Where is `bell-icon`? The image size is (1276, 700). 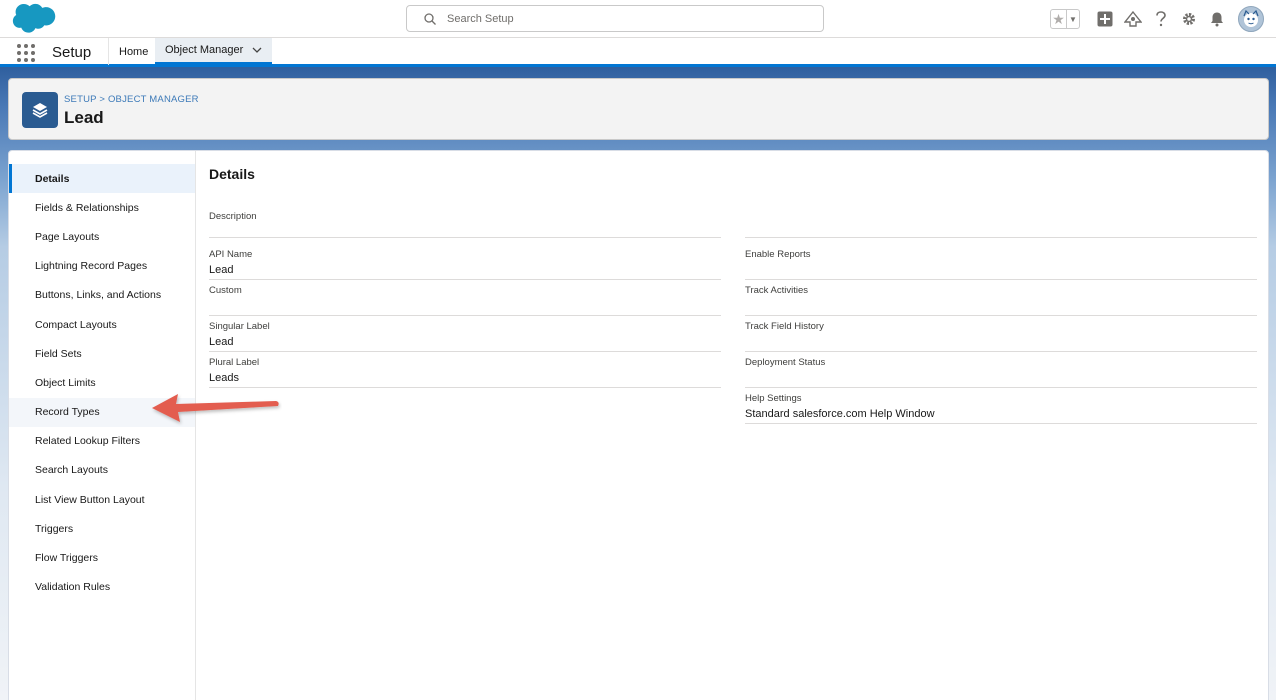
bell-icon is located at coordinates (1217, 19).